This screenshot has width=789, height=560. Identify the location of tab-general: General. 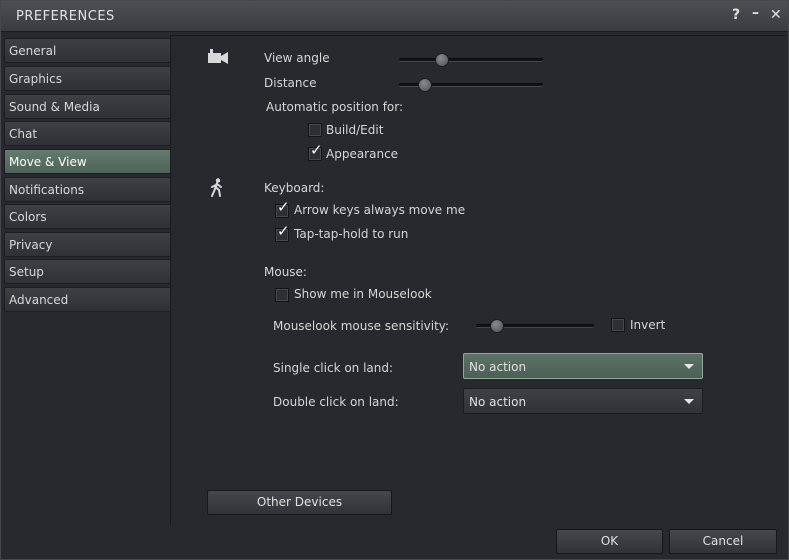
(87, 50).